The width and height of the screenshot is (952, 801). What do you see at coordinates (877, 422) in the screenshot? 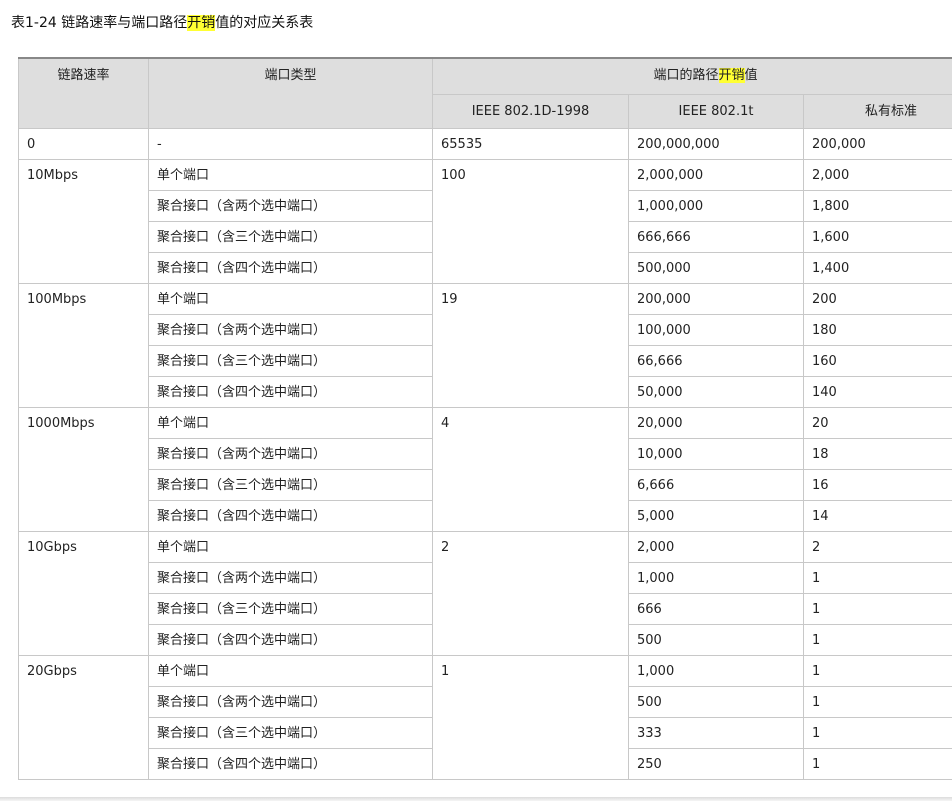
I see `cell-private: 20` at bounding box center [877, 422].